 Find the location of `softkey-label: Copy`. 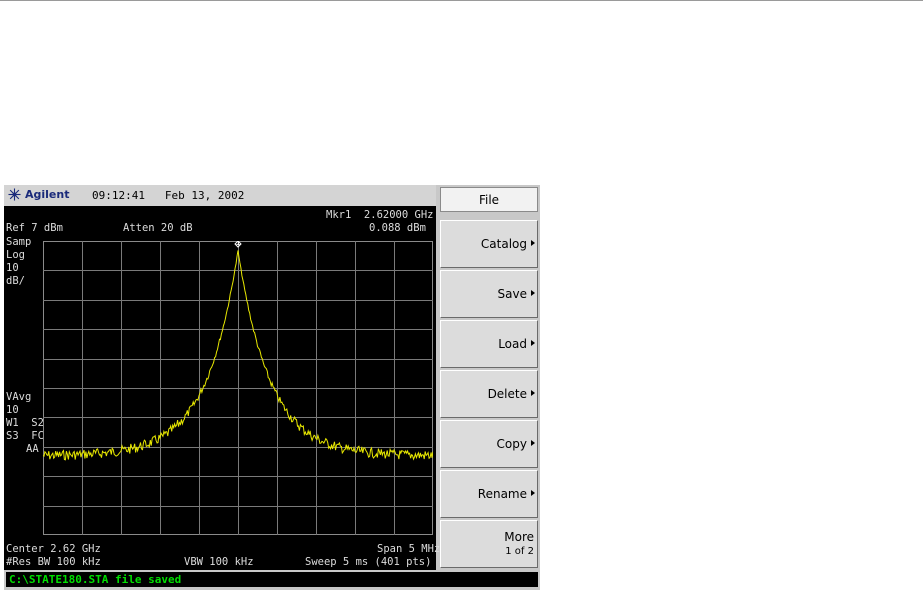

softkey-label: Copy is located at coordinates (511, 444).